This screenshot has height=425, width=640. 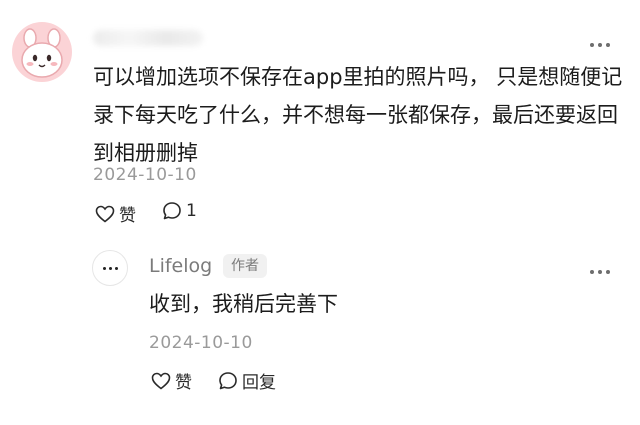 I want to click on reply-count-button: 1, so click(x=179, y=211).